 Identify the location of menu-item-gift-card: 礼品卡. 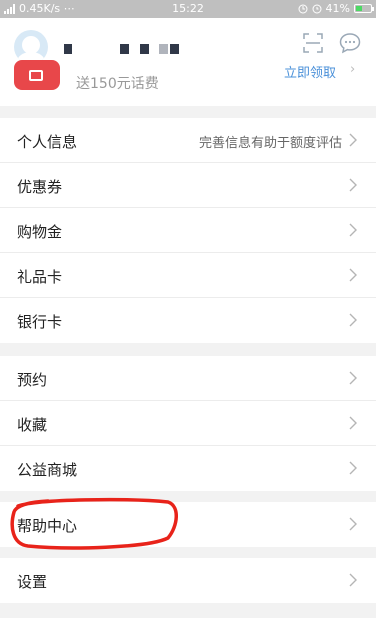
(188, 275).